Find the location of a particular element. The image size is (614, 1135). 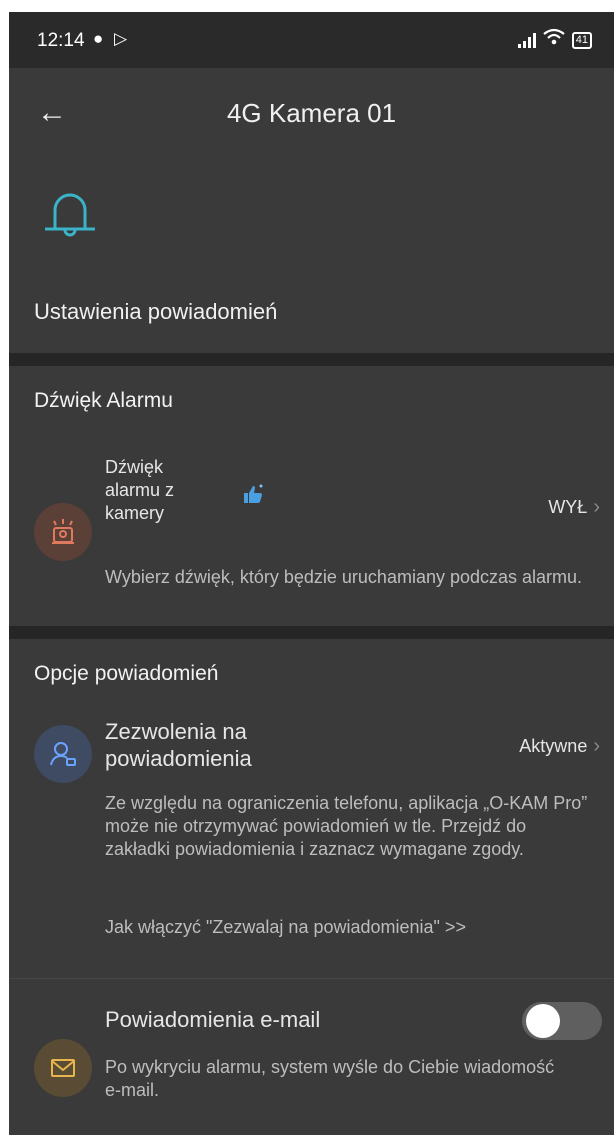

play-store-icon: ▷ is located at coordinates (121, 38).